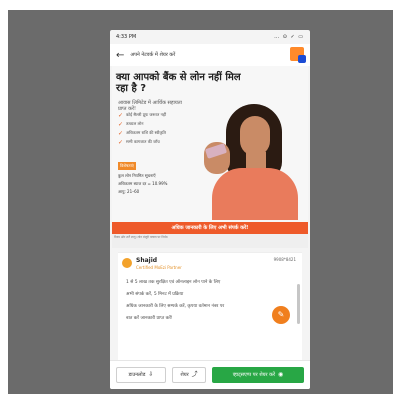  I want to click on agent-name: Shajid, so click(147, 260).